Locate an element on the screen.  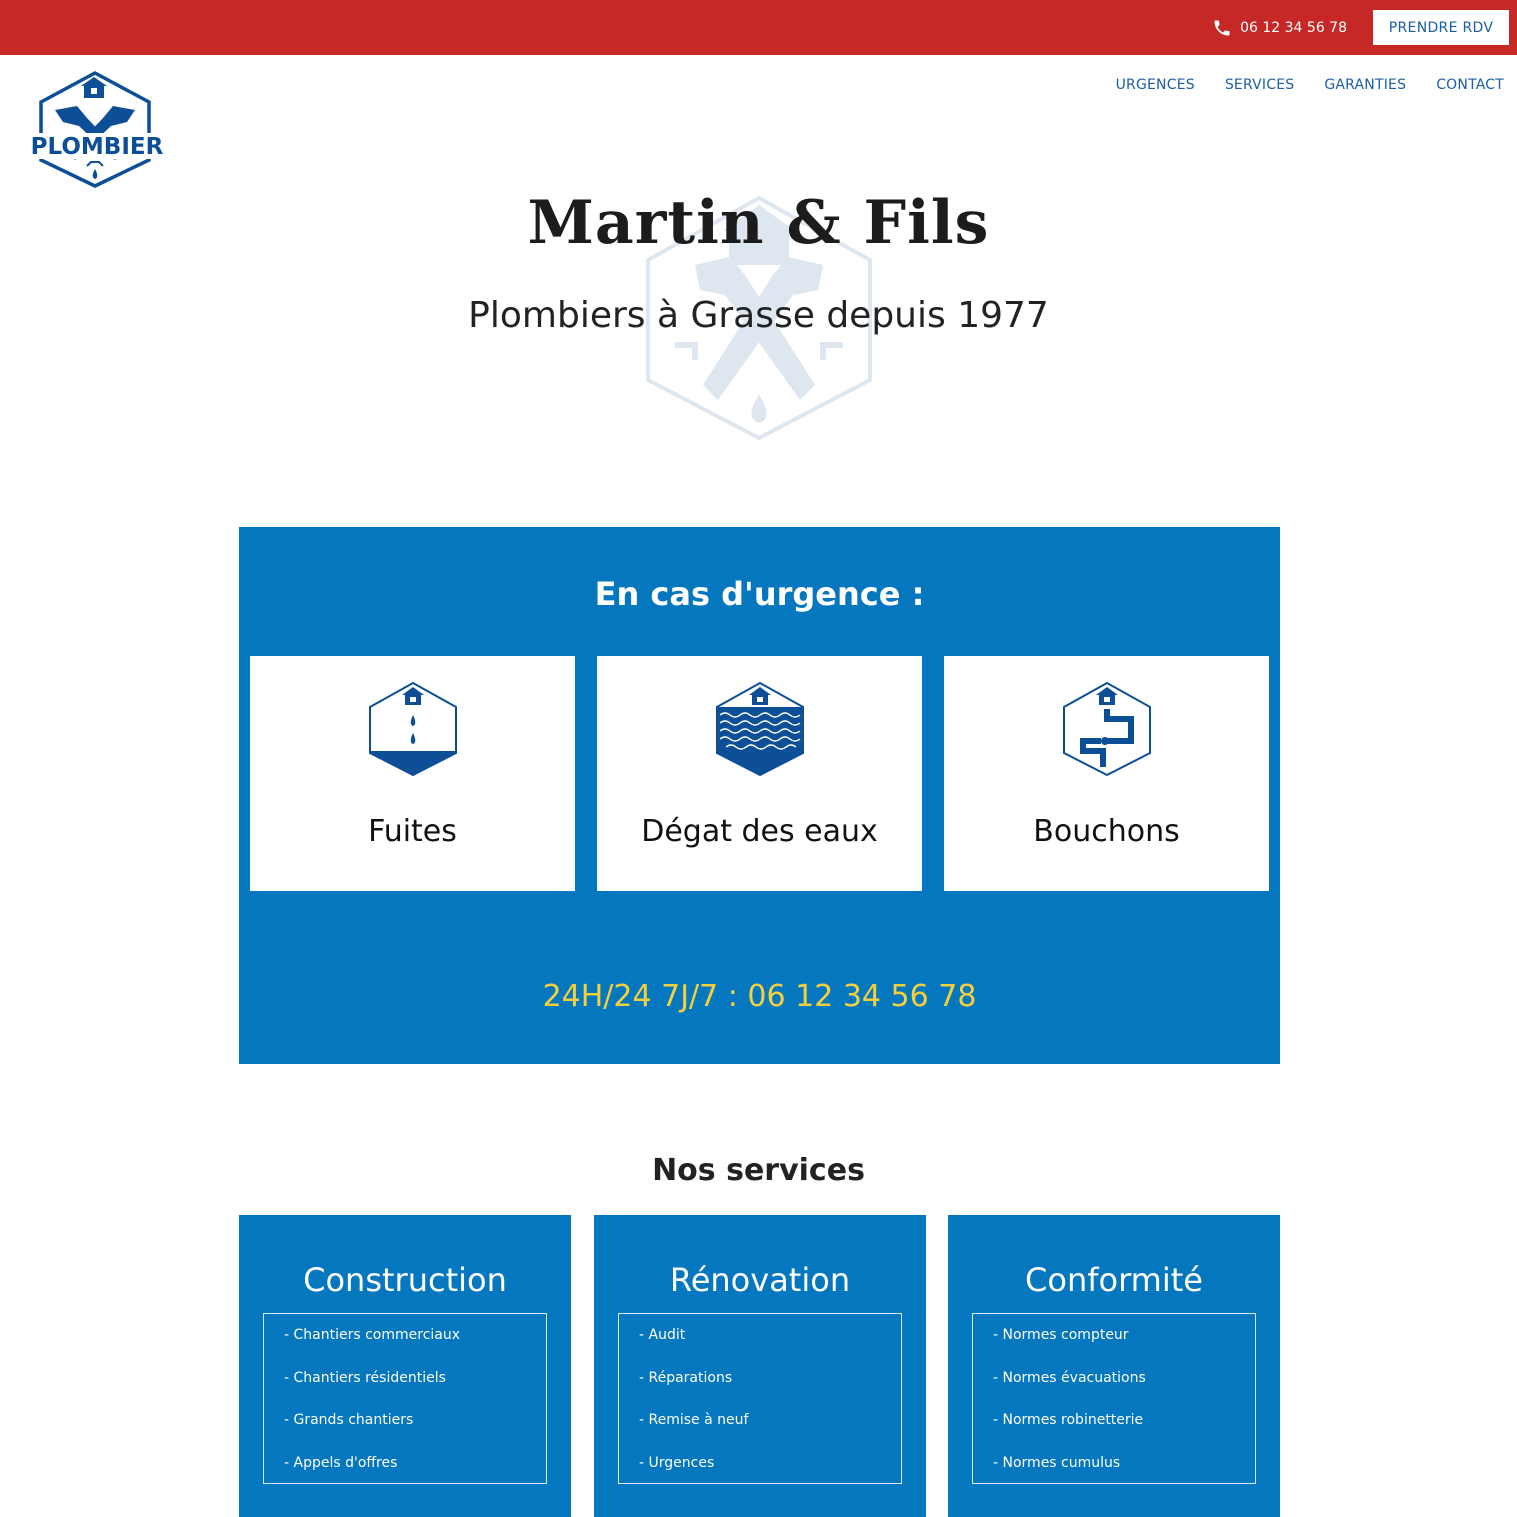
nav-urgences: URGENCES is located at coordinates (1155, 85).